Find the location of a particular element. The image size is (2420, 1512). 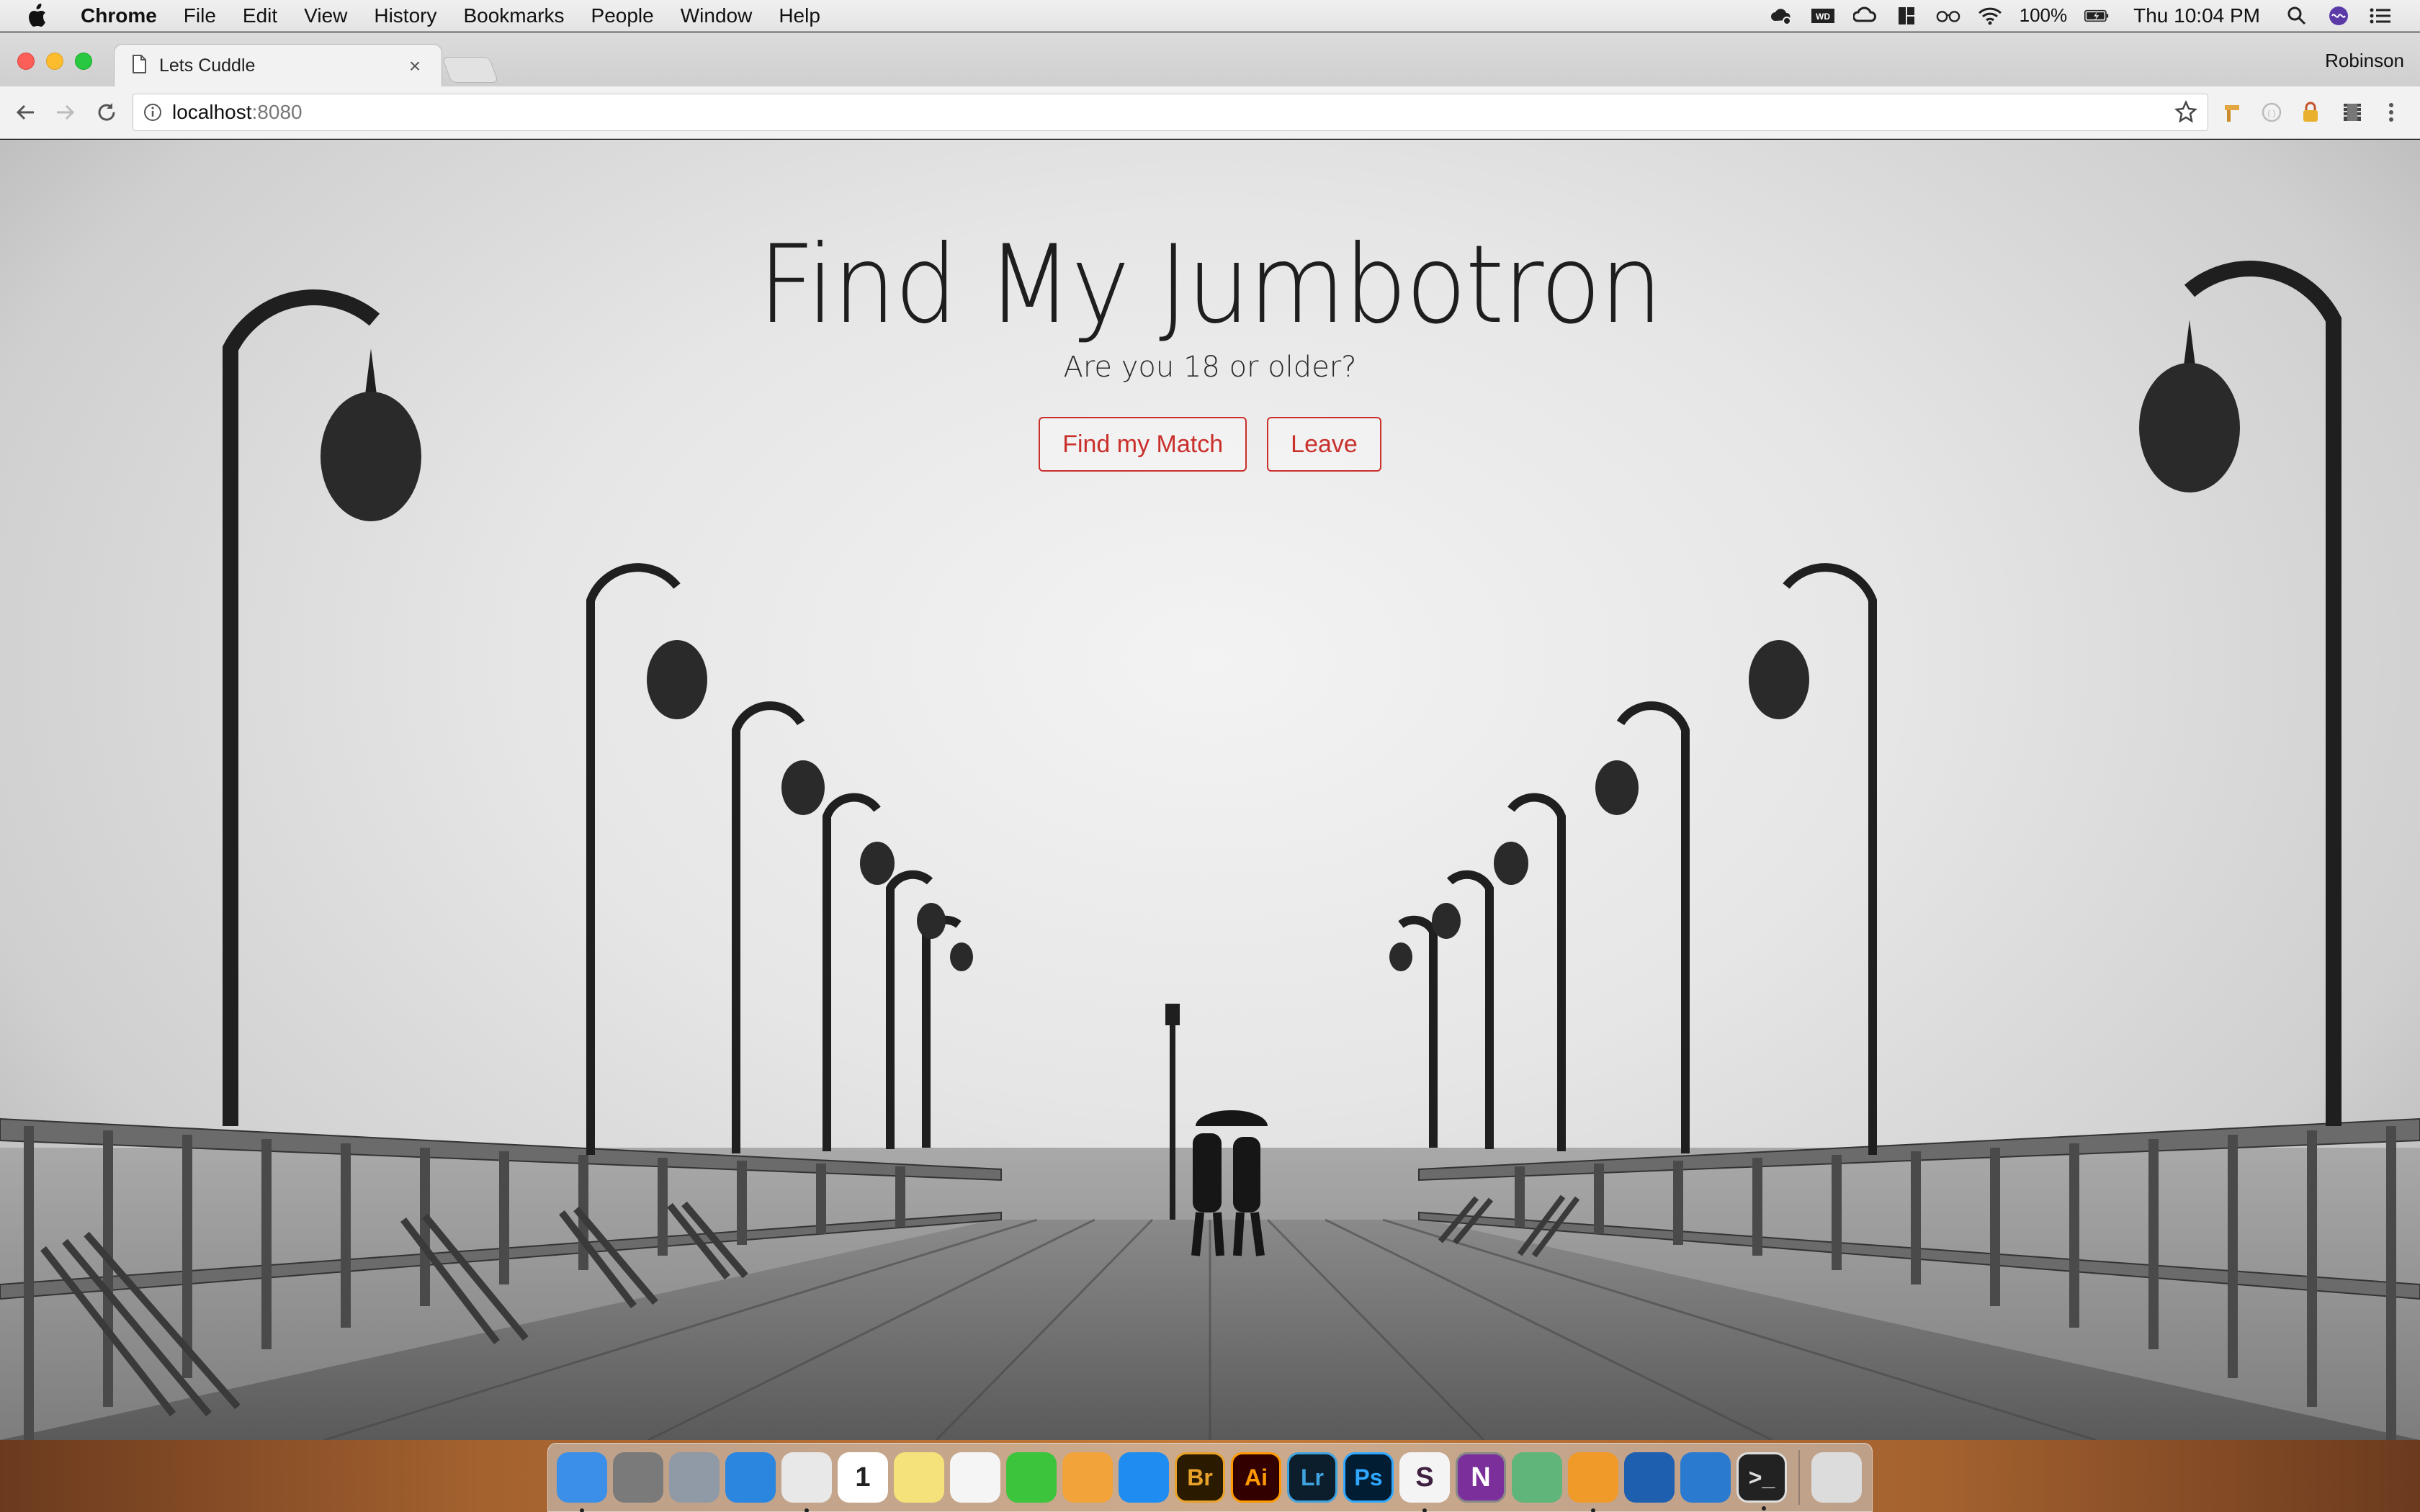

spotlight-search-icon is located at coordinates (2297, 16).